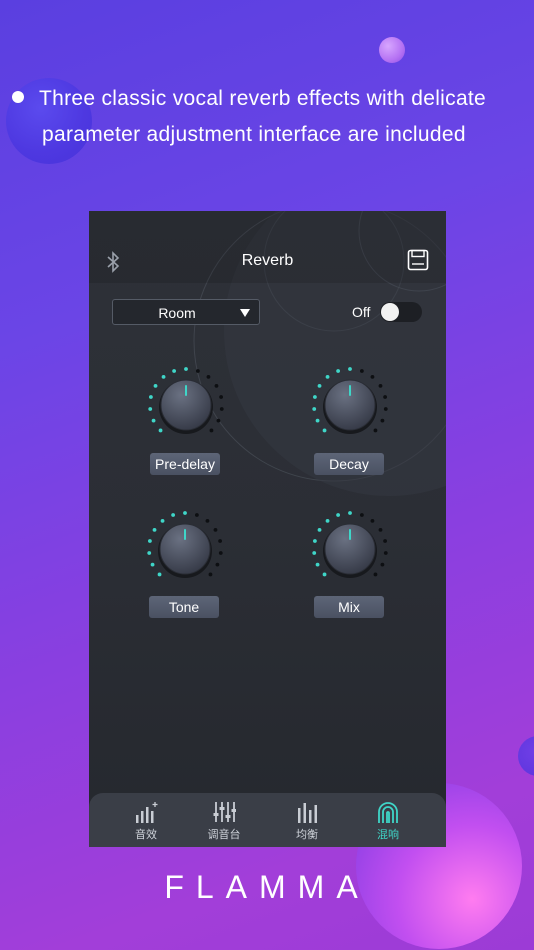  I want to click on tone-label: Tone, so click(184, 607).